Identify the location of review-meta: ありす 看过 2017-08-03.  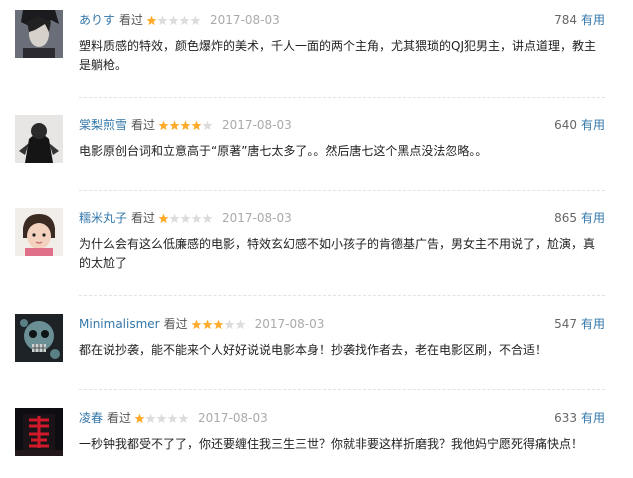
(179, 20).